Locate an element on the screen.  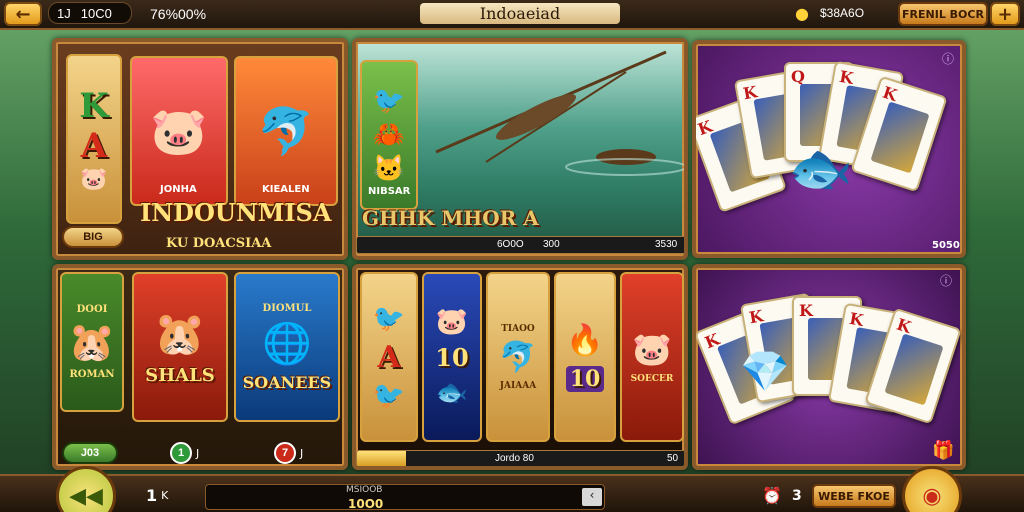
side-symbol-column: K A 🐷 is located at coordinates (94, 139).